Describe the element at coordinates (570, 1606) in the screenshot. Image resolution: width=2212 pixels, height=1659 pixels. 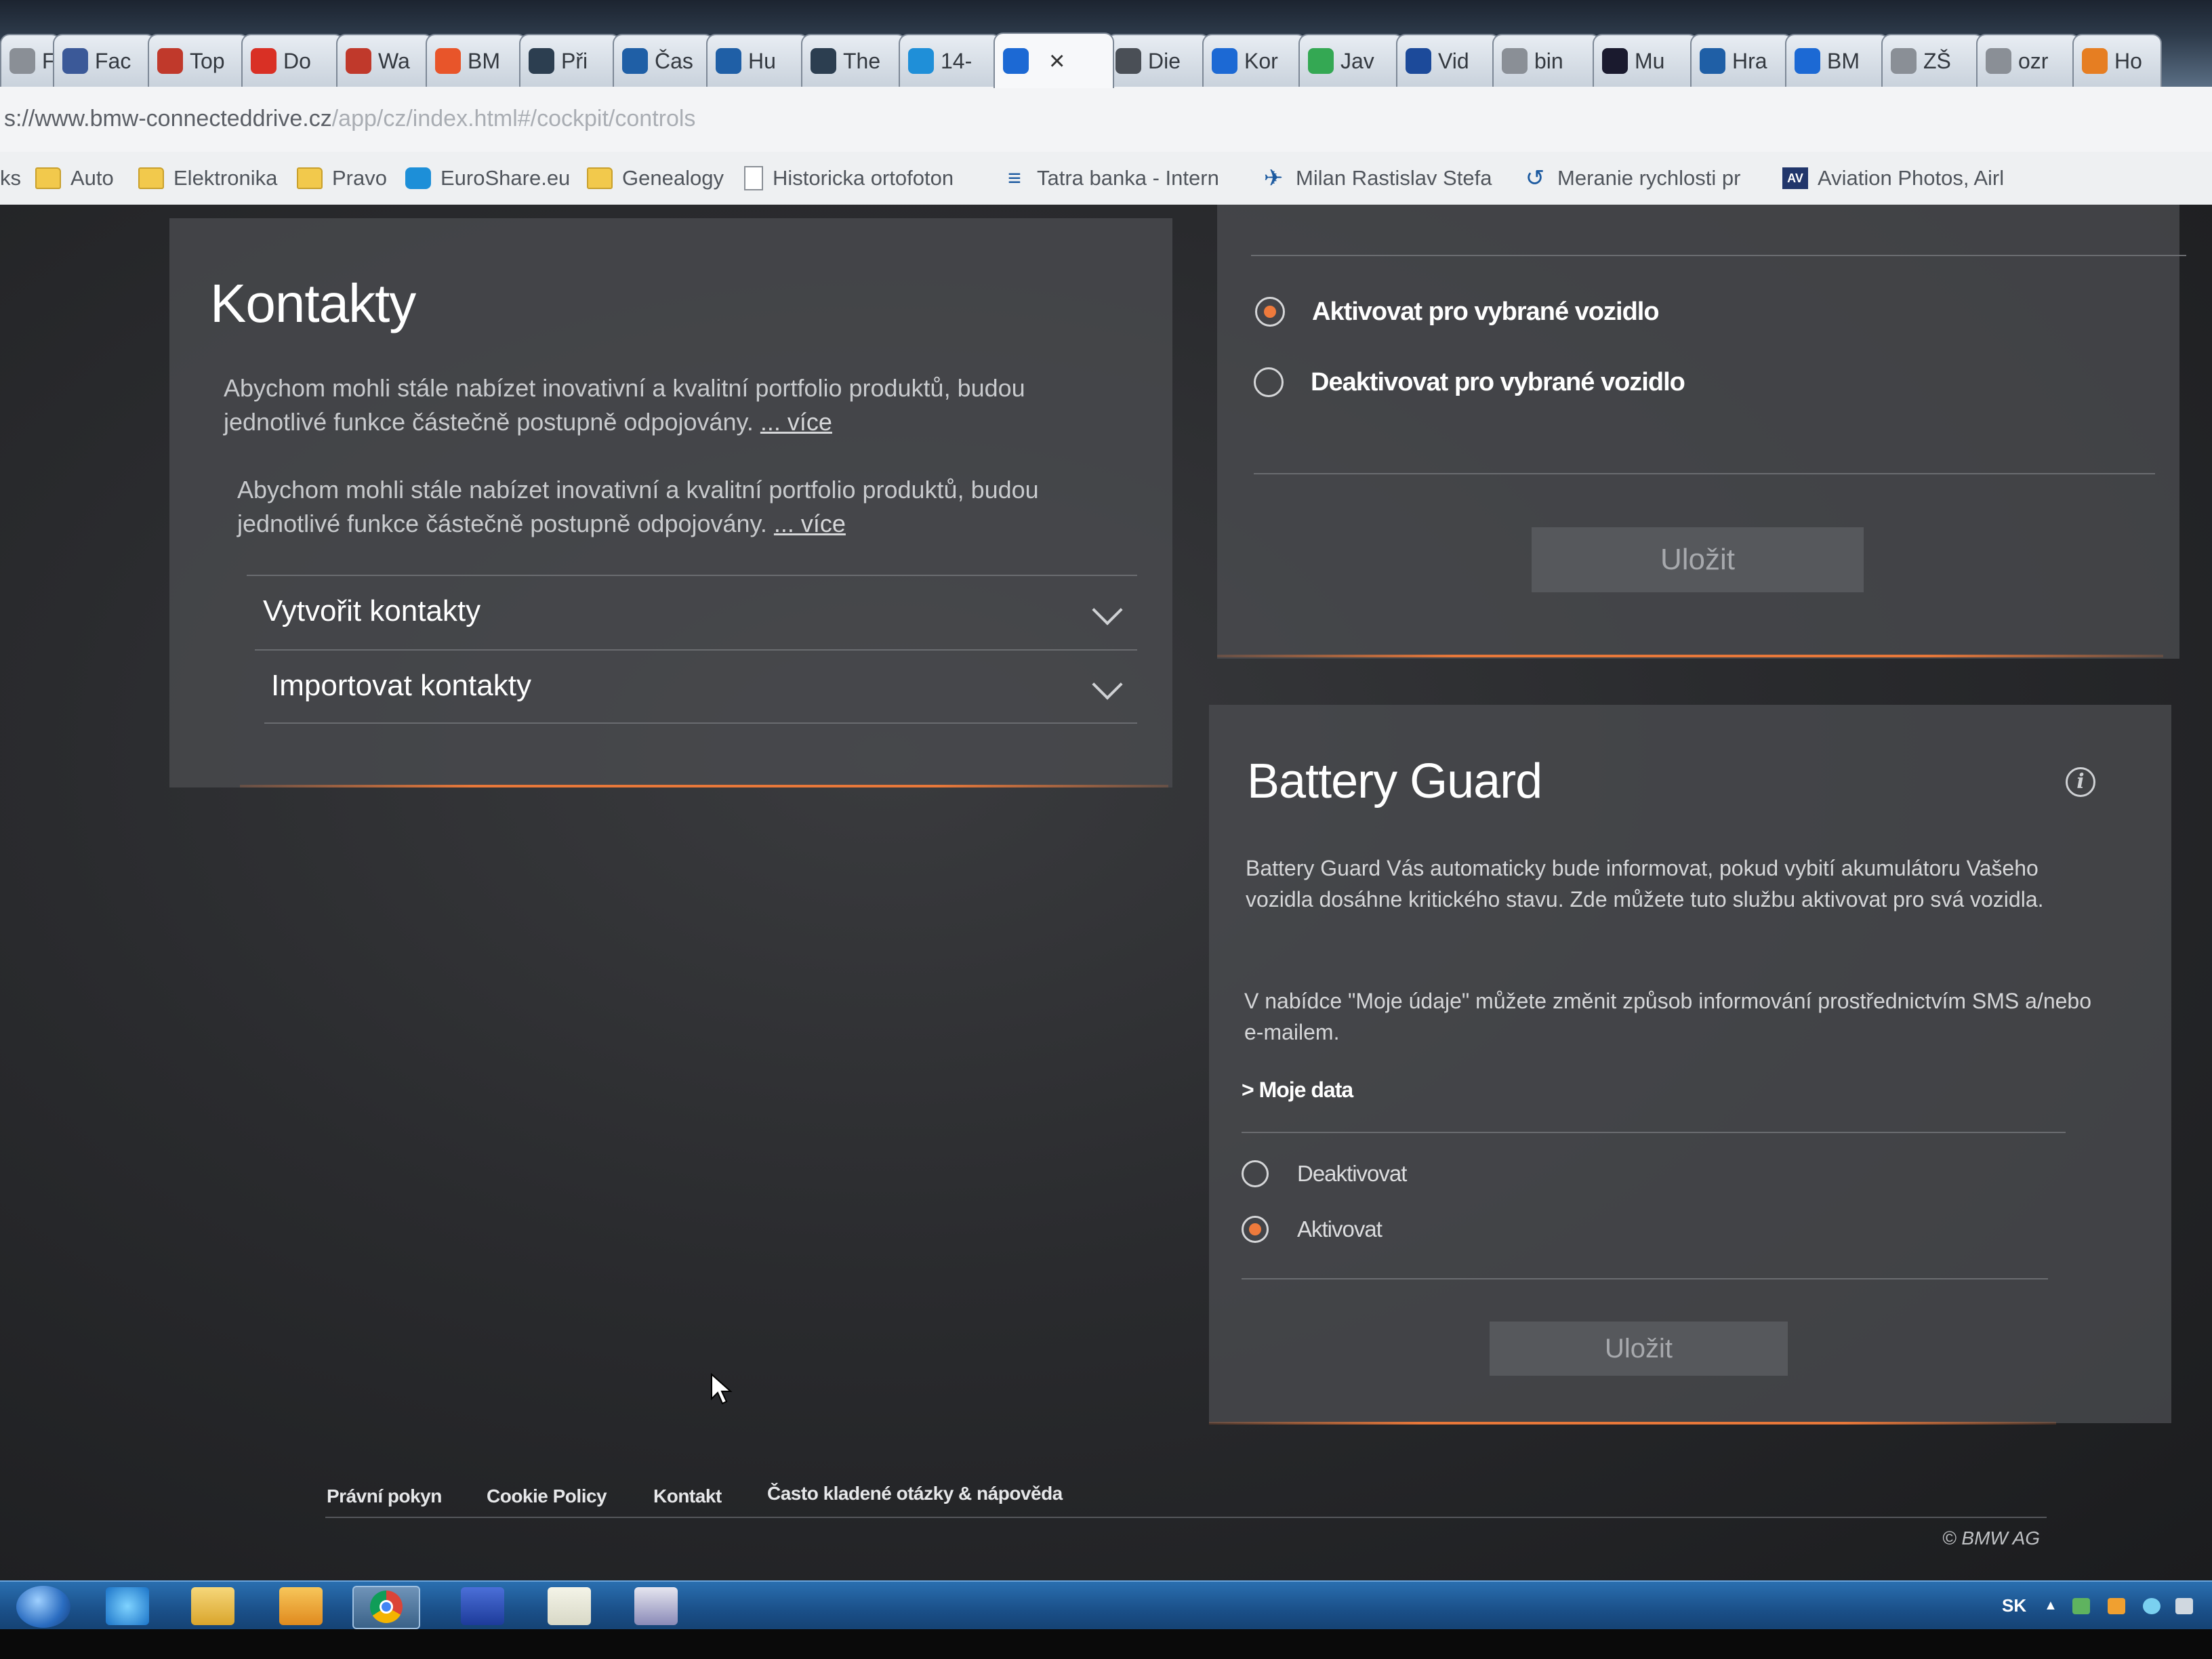
I see `notepad-icon` at that location.